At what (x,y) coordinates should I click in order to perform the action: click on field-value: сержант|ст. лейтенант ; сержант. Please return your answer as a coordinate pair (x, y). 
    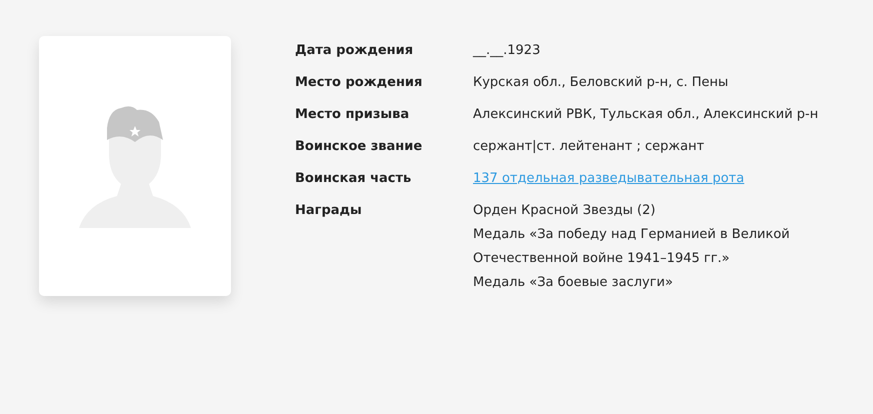
    Looking at the image, I should click on (588, 147).